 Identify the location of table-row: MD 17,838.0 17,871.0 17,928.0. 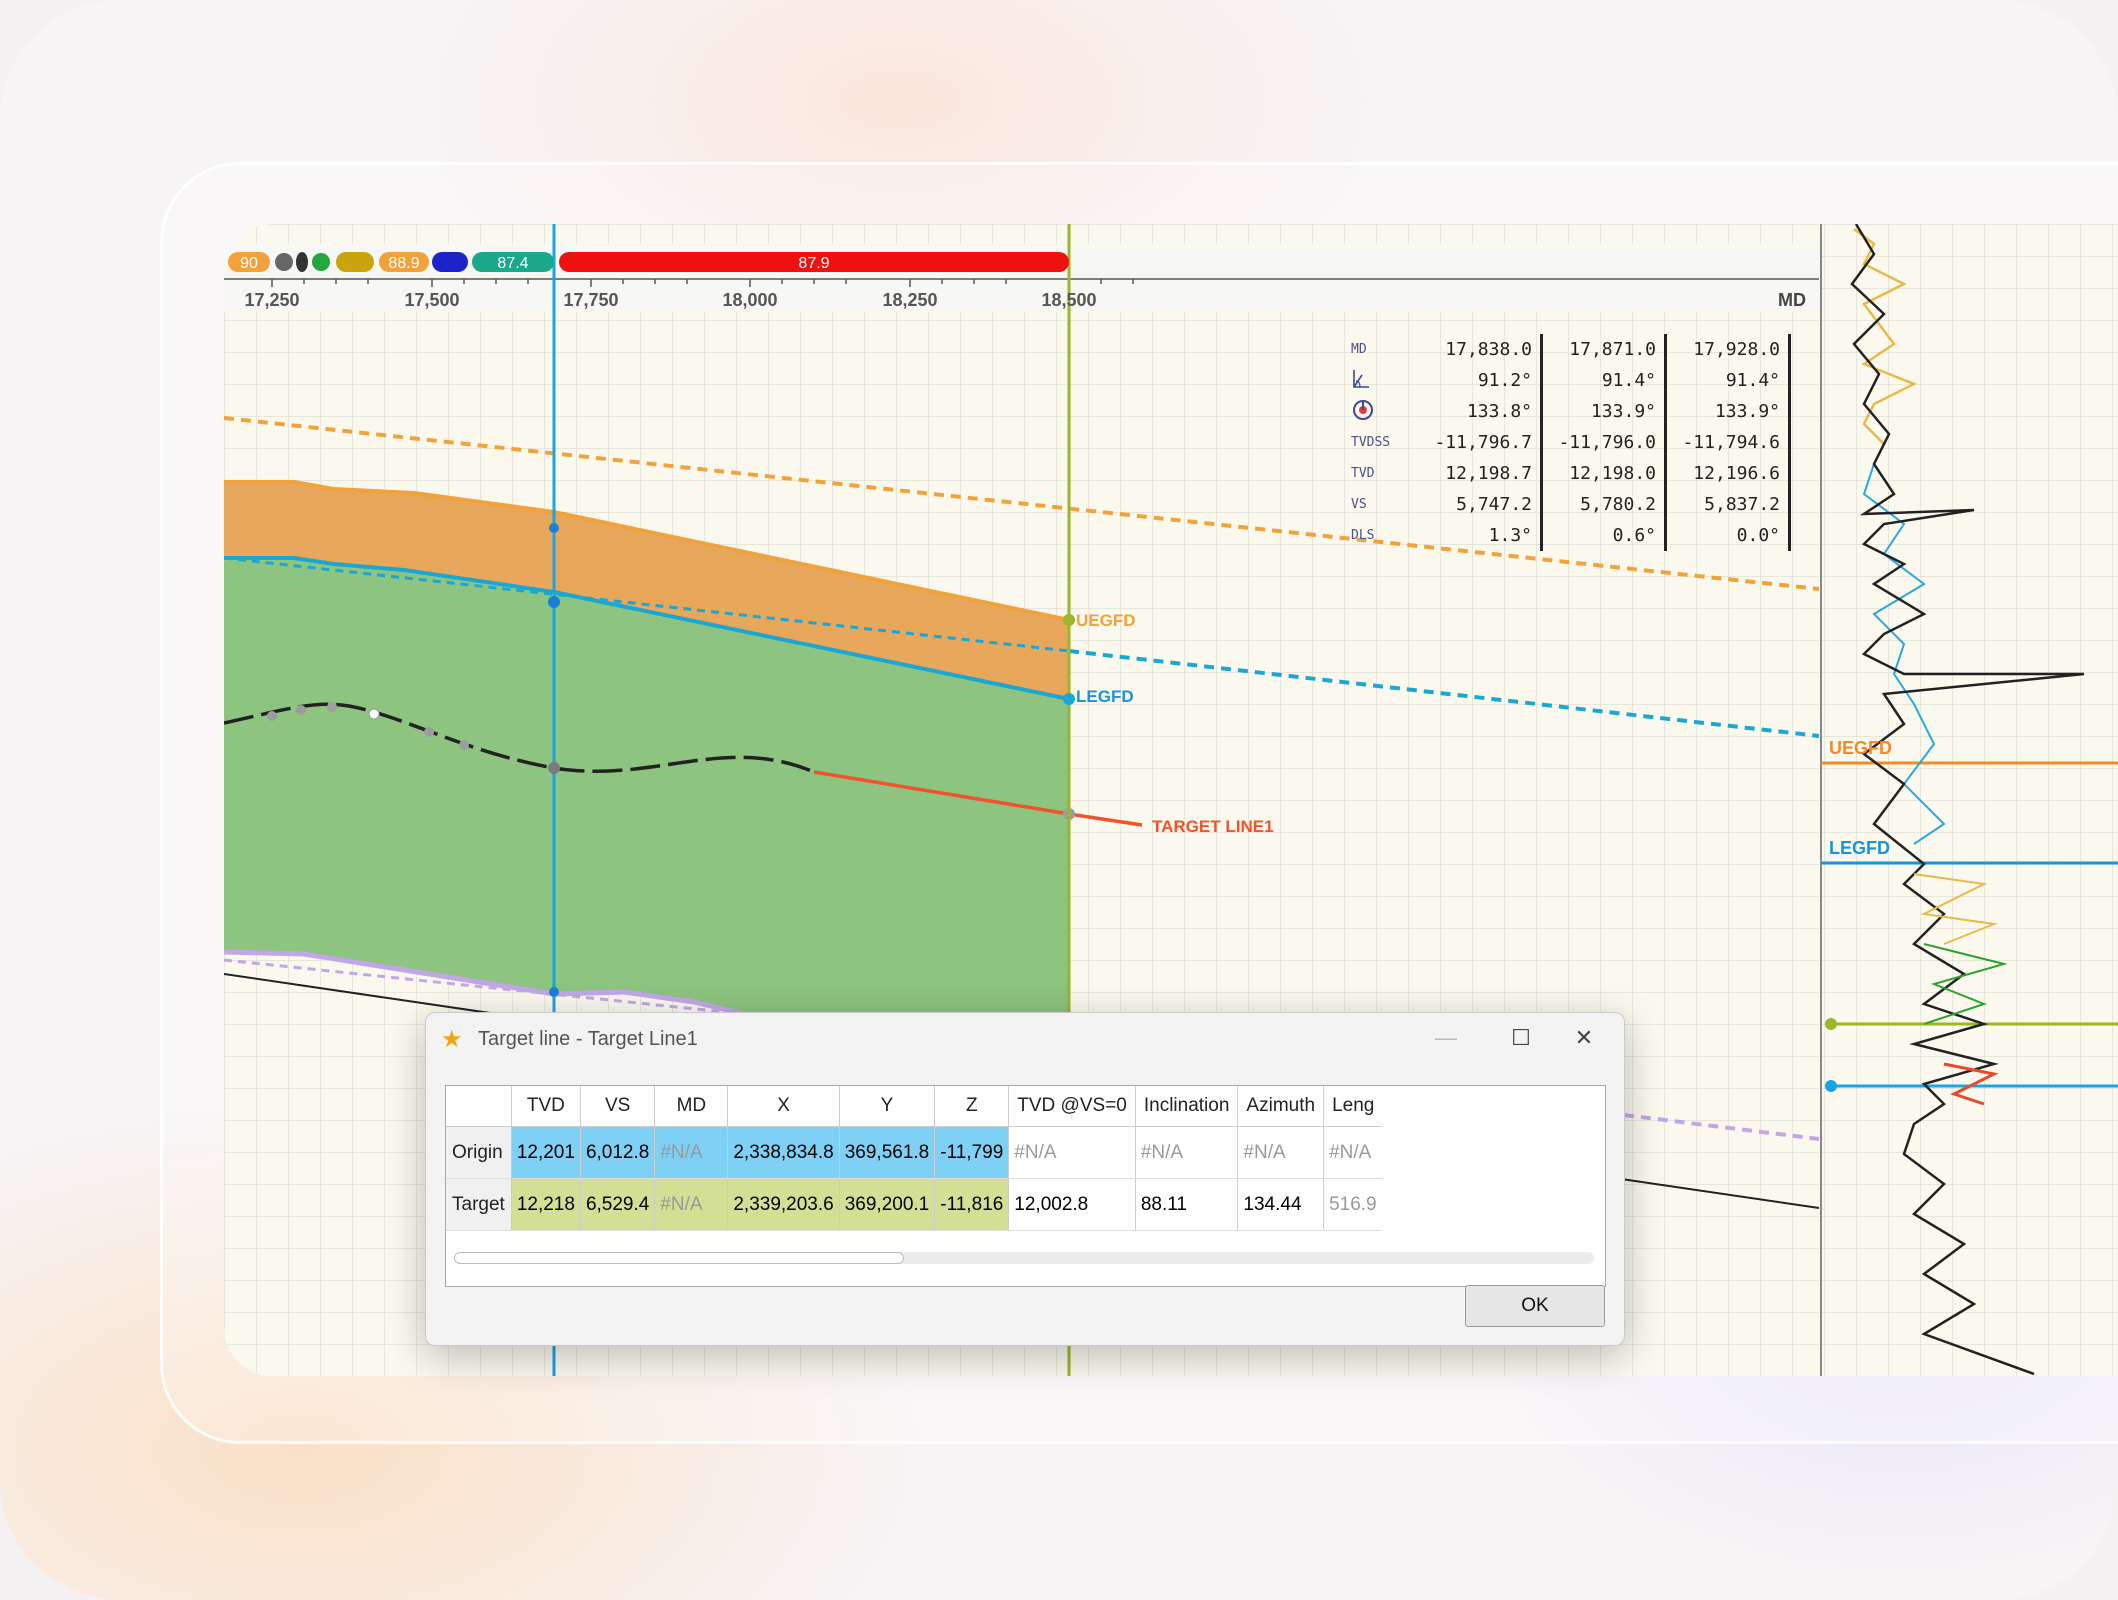
(1571, 349).